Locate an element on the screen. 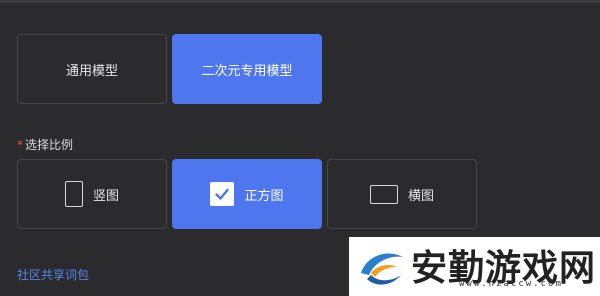  community-wordpack-link: 社区共享词包 is located at coordinates (53, 274).